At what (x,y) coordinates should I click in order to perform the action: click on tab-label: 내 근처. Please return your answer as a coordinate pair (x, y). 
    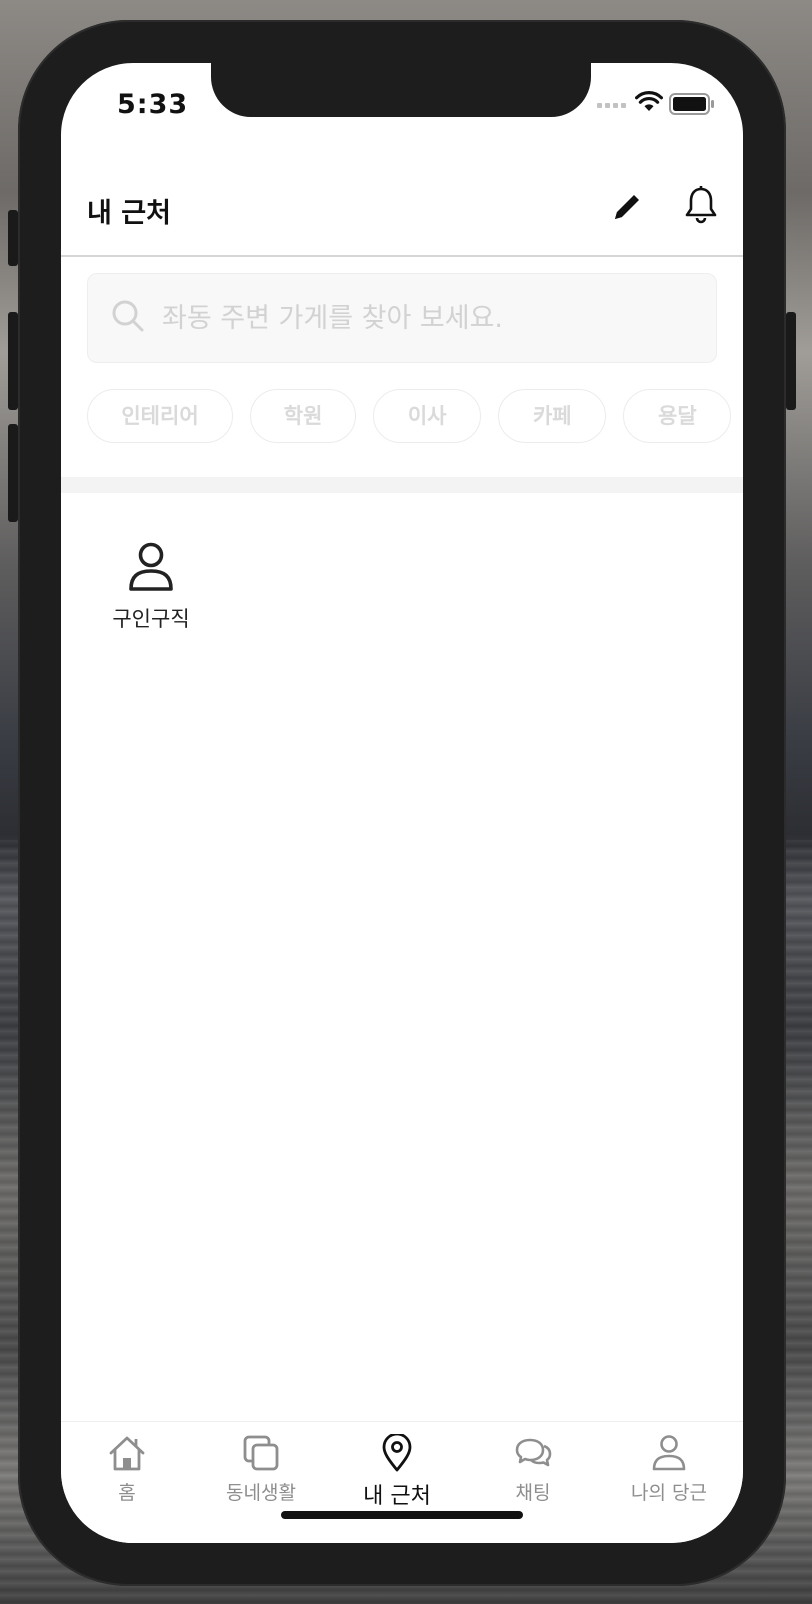
    Looking at the image, I should click on (397, 1496).